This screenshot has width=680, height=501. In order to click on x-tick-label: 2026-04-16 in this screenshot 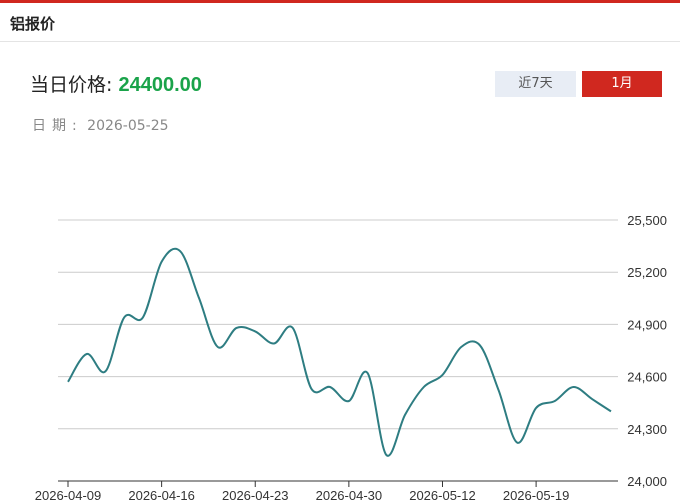, I will do `click(161, 494)`.